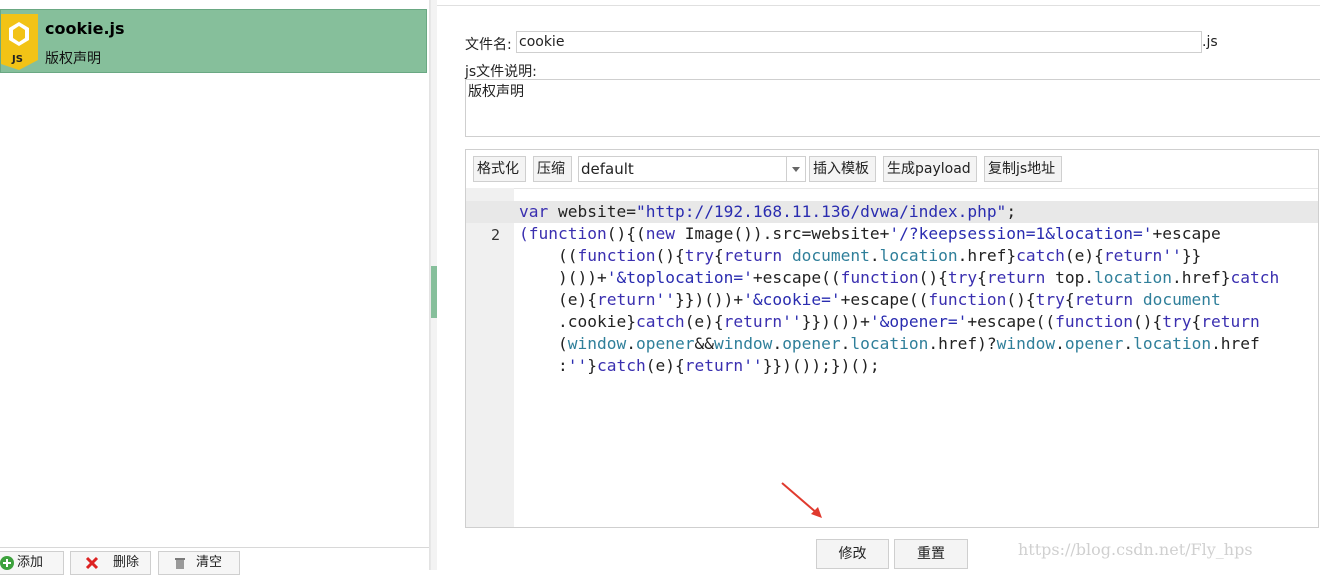 The height and width of the screenshot is (575, 1320). I want to click on modify-button: 修改, so click(852, 554).